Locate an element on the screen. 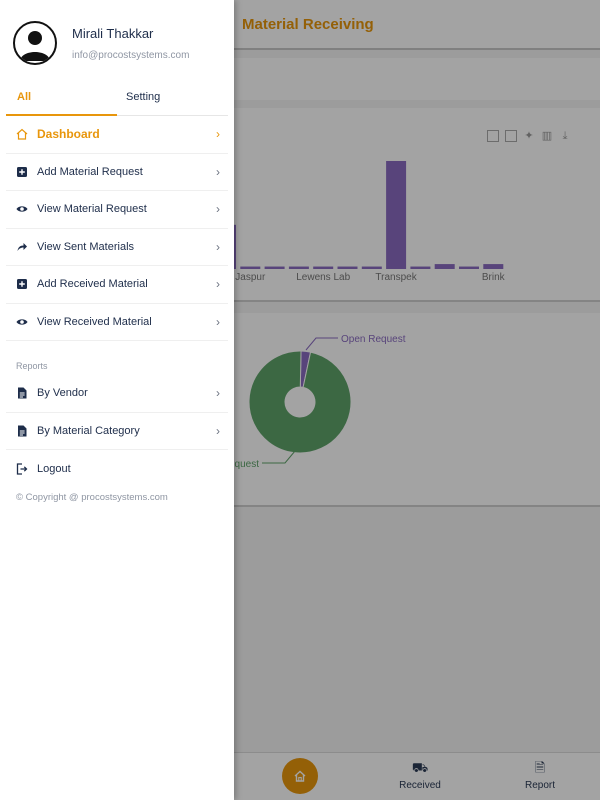  tab-all: All is located at coordinates (24, 97).